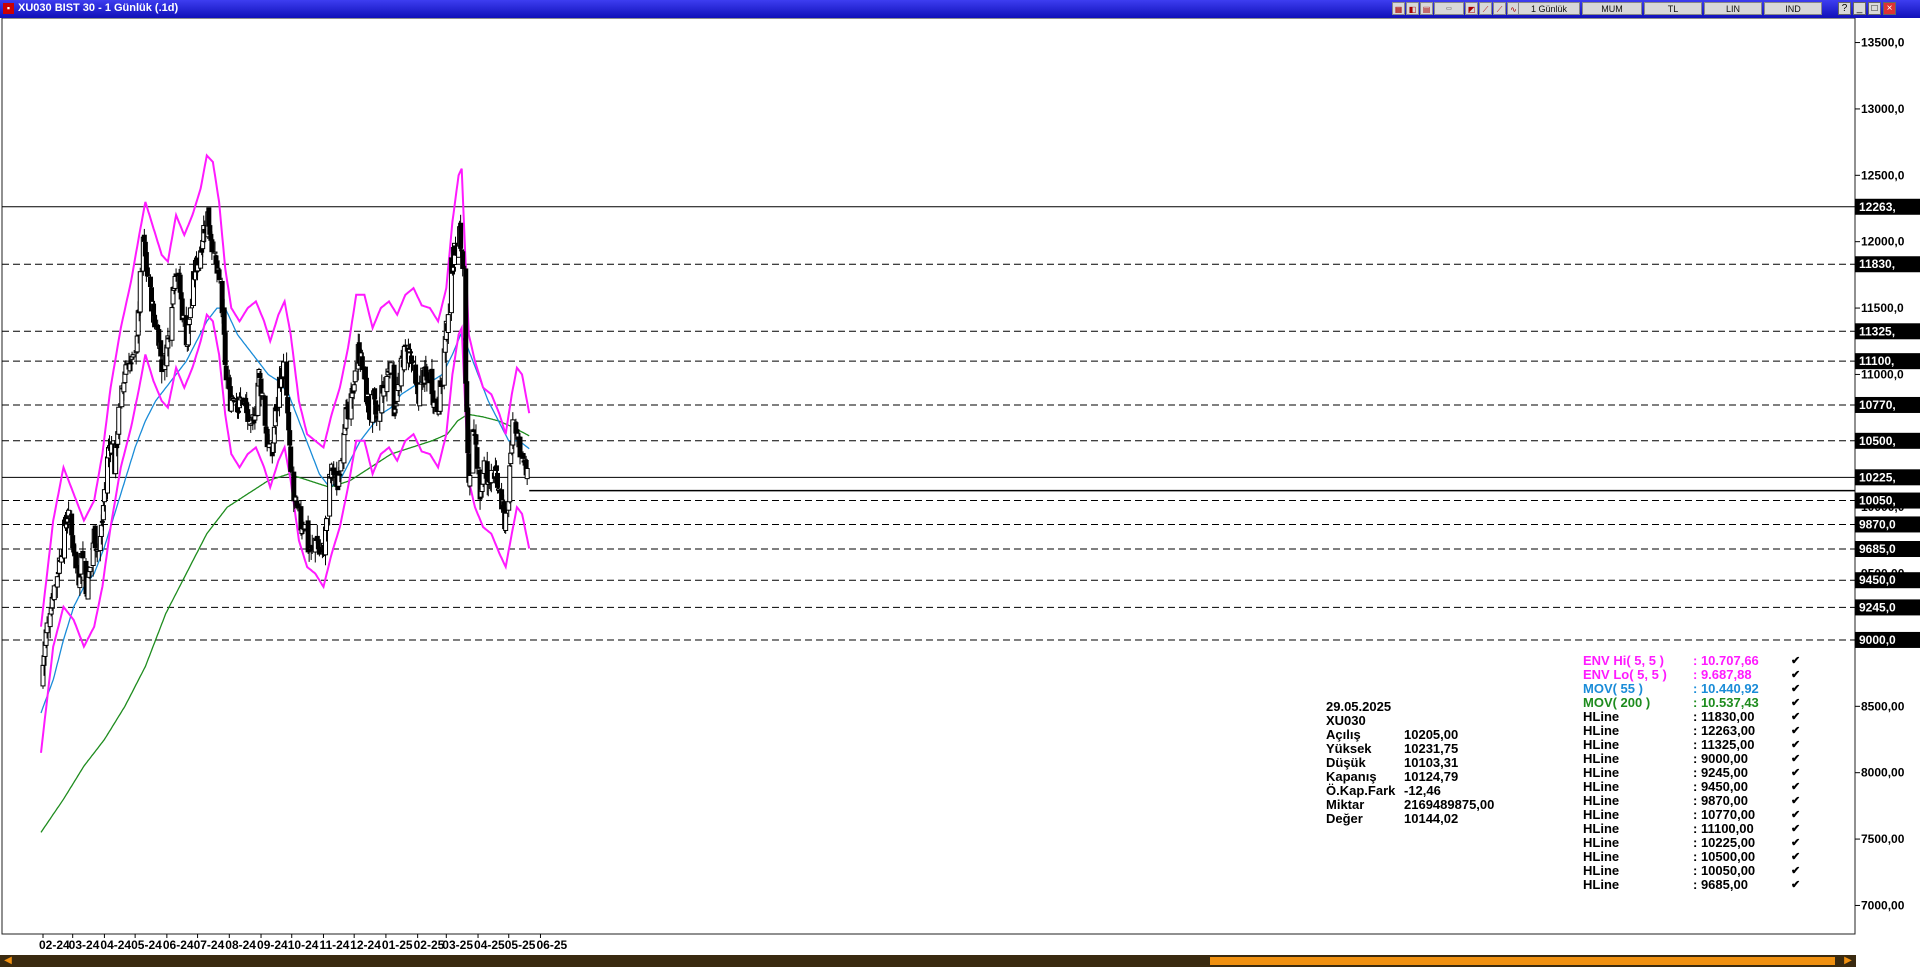 The height and width of the screenshot is (973, 1920). I want to click on info-row: Miktar 2169489875,00, so click(1410, 805).